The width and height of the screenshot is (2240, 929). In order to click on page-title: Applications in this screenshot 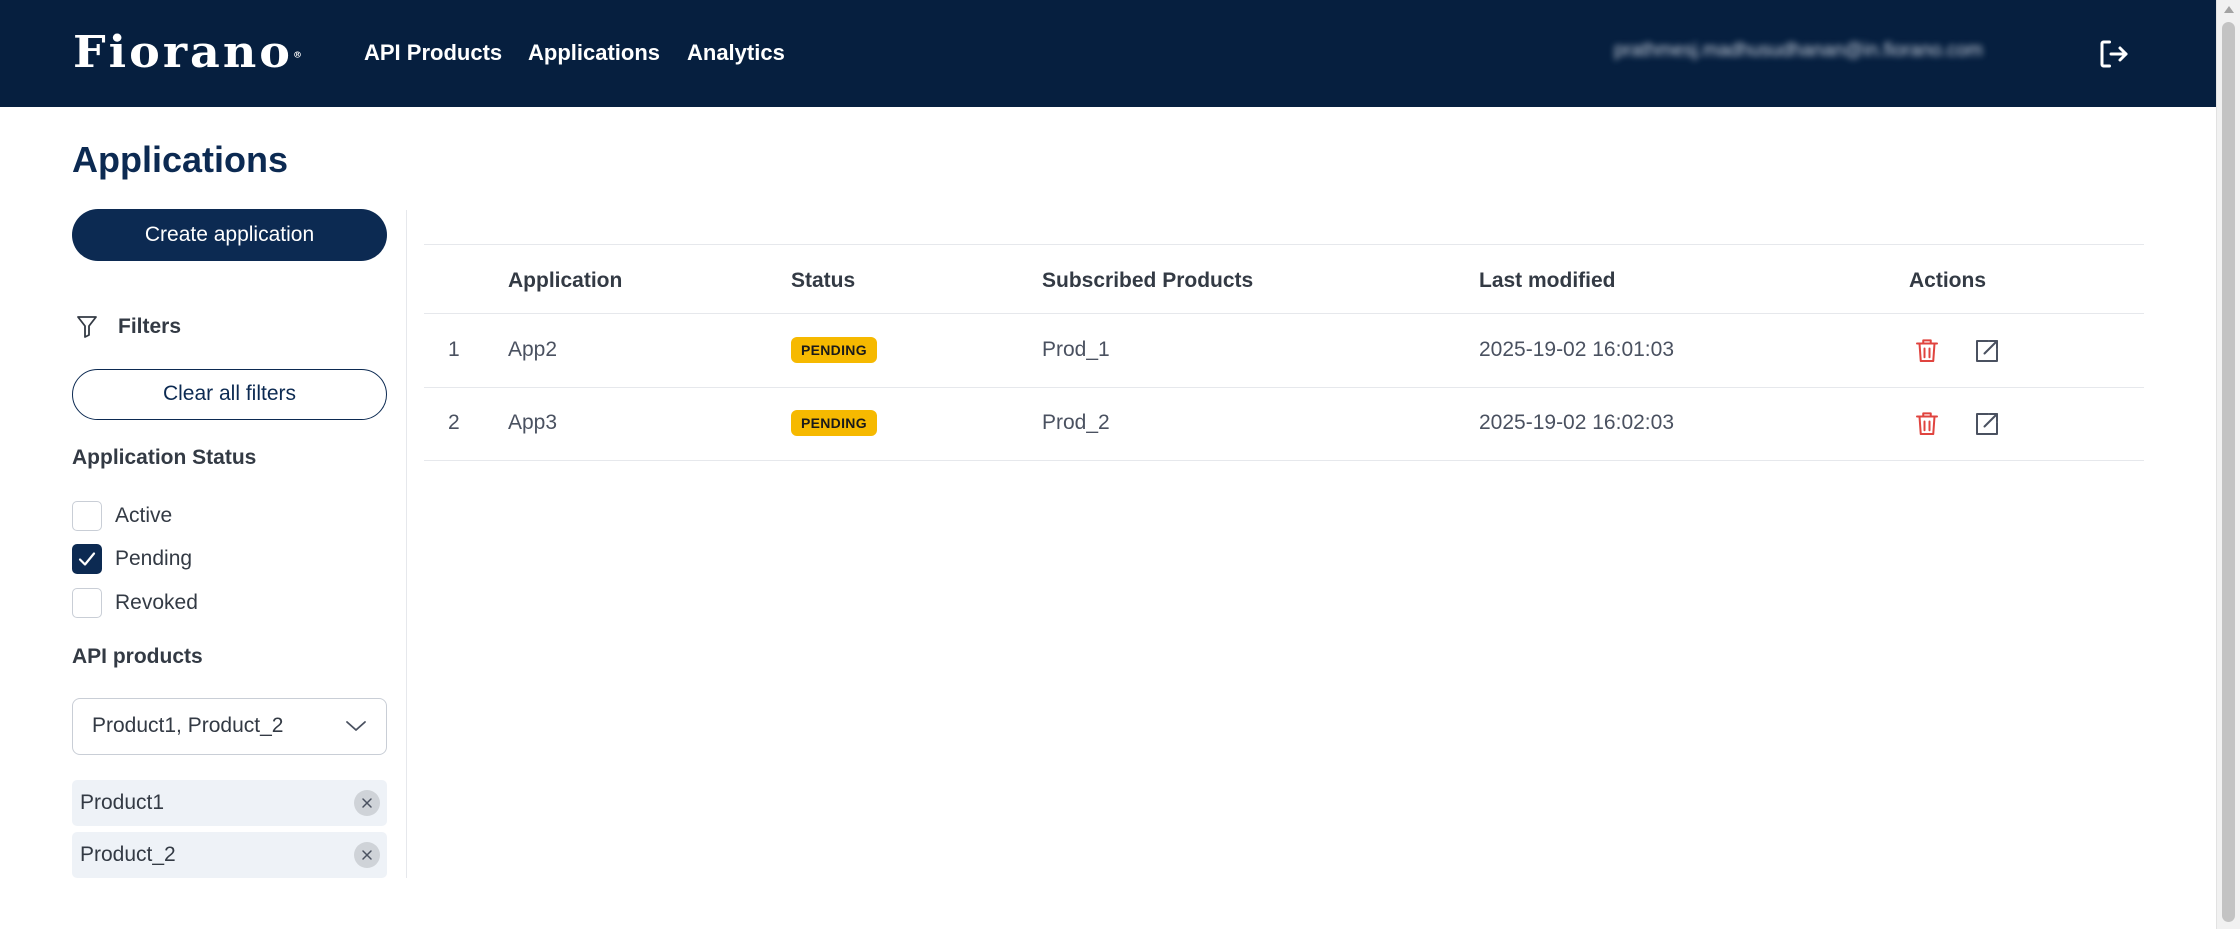, I will do `click(180, 159)`.